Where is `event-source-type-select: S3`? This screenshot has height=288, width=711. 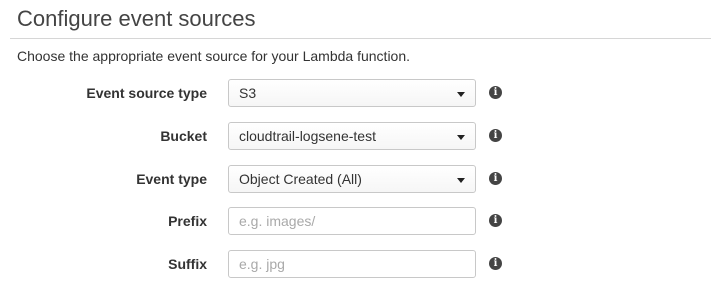
event-source-type-select: S3 is located at coordinates (352, 93).